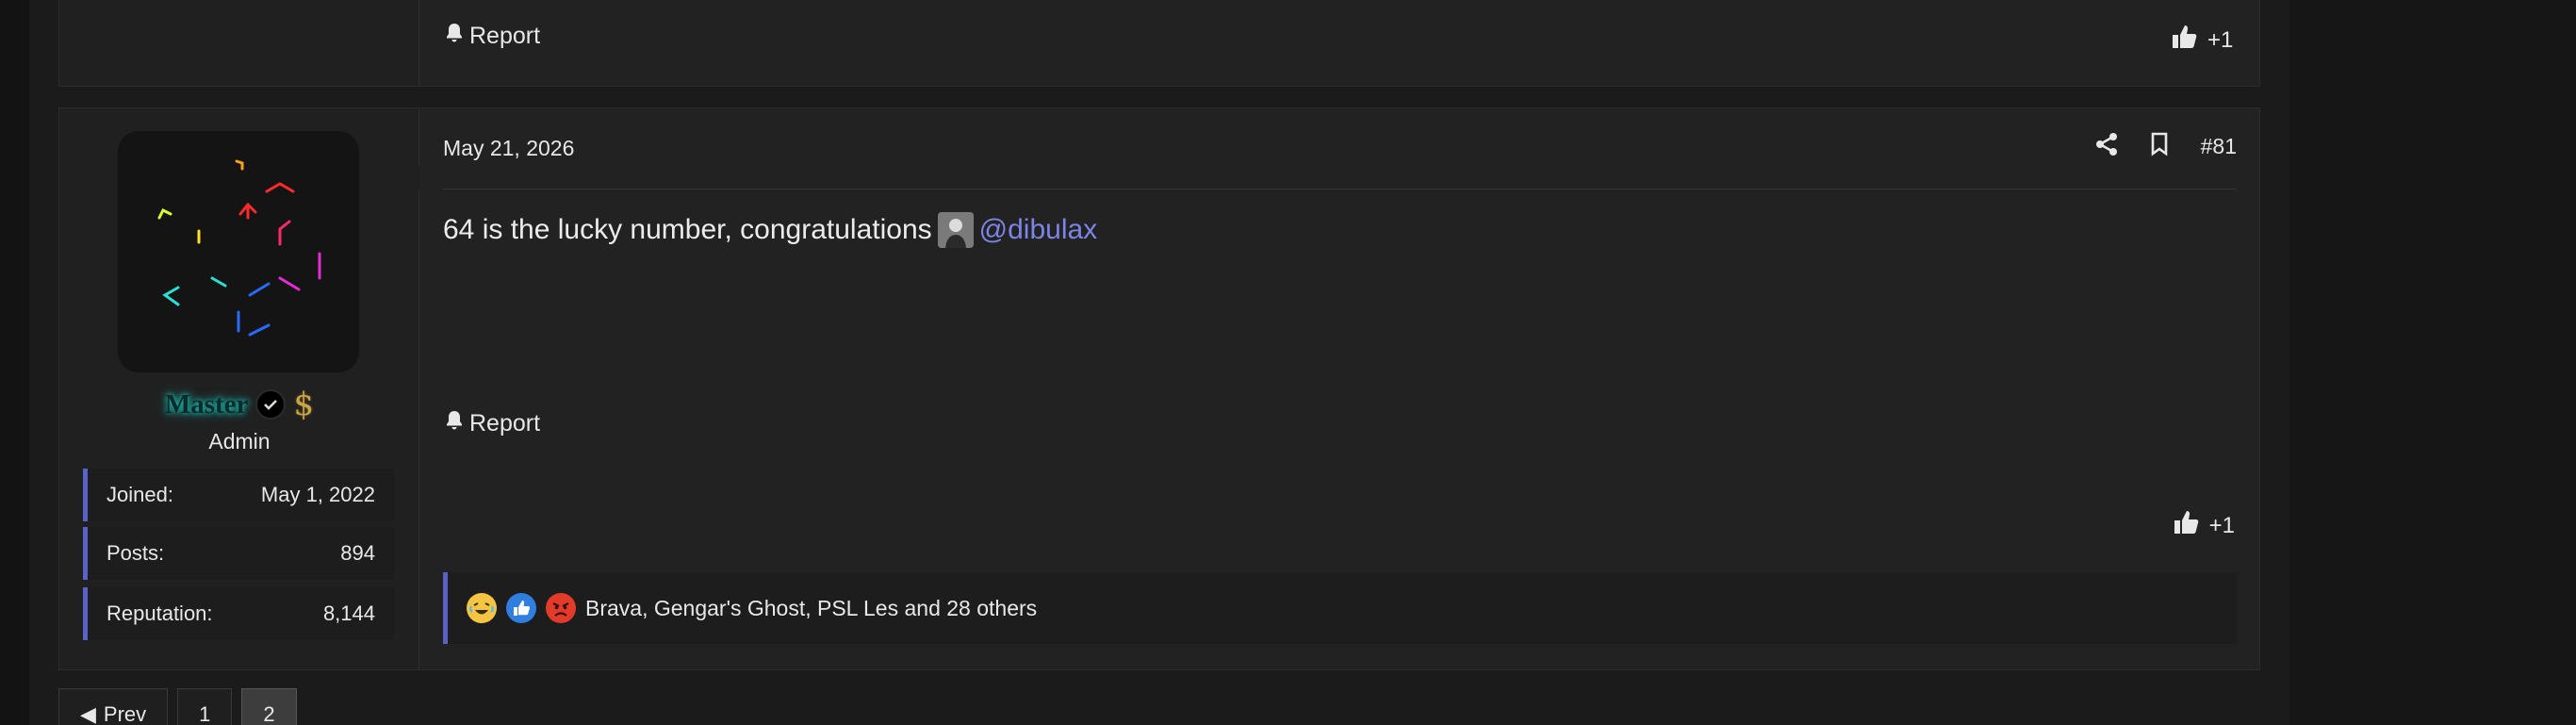 The image size is (2576, 725). I want to click on stat-reputation: Reputation: 8,144, so click(238, 613).